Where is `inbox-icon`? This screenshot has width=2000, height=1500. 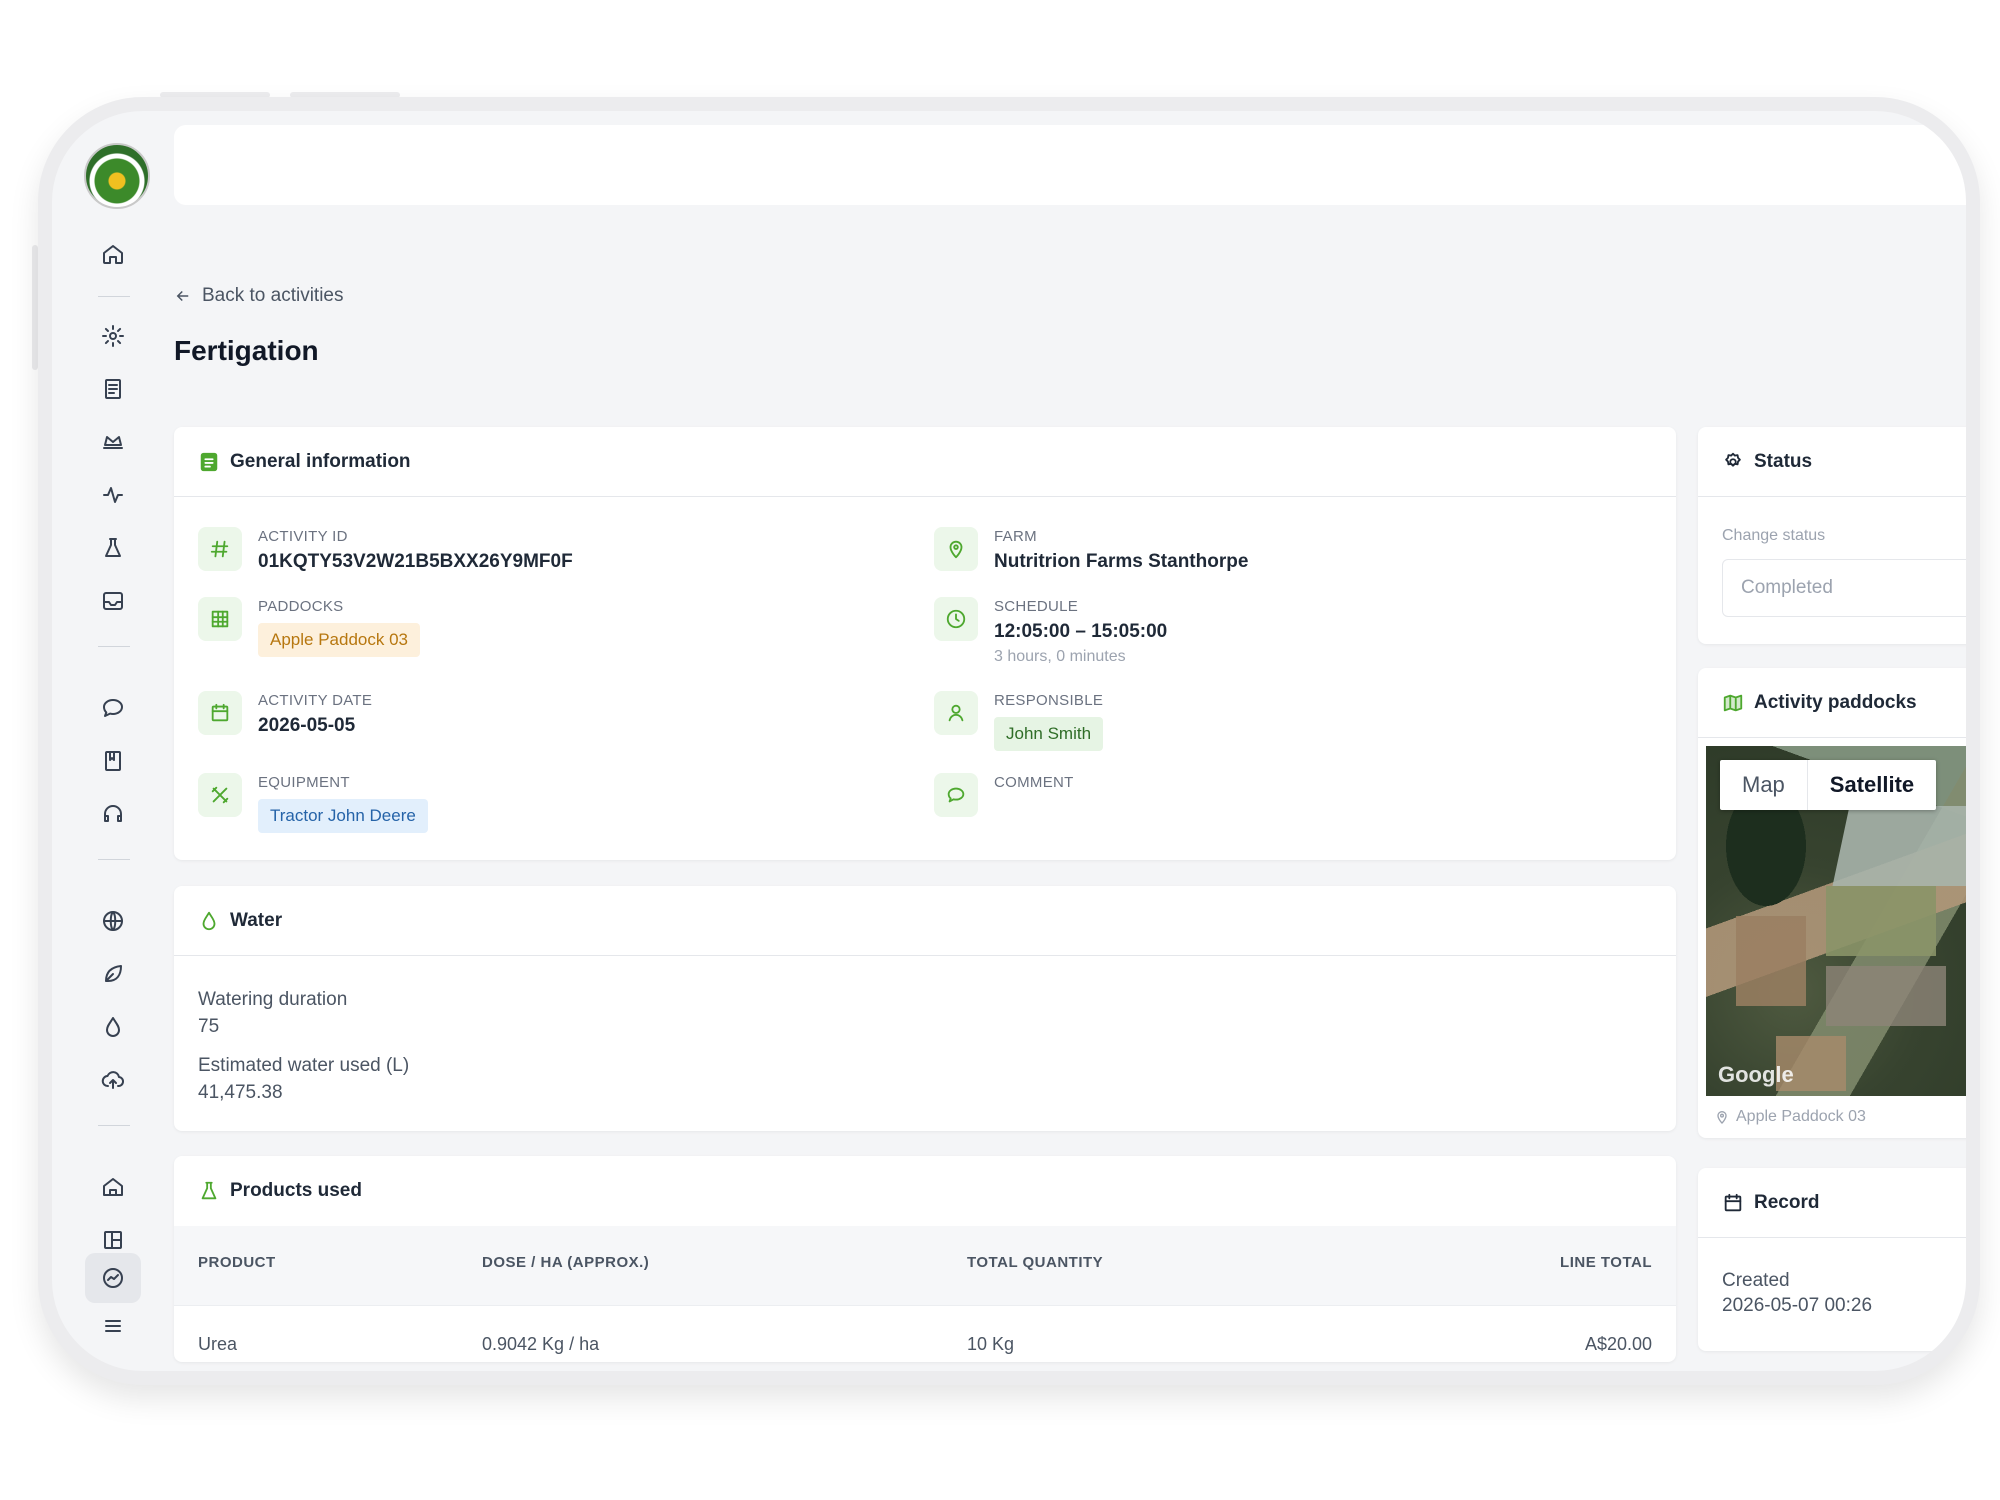 inbox-icon is located at coordinates (113, 601).